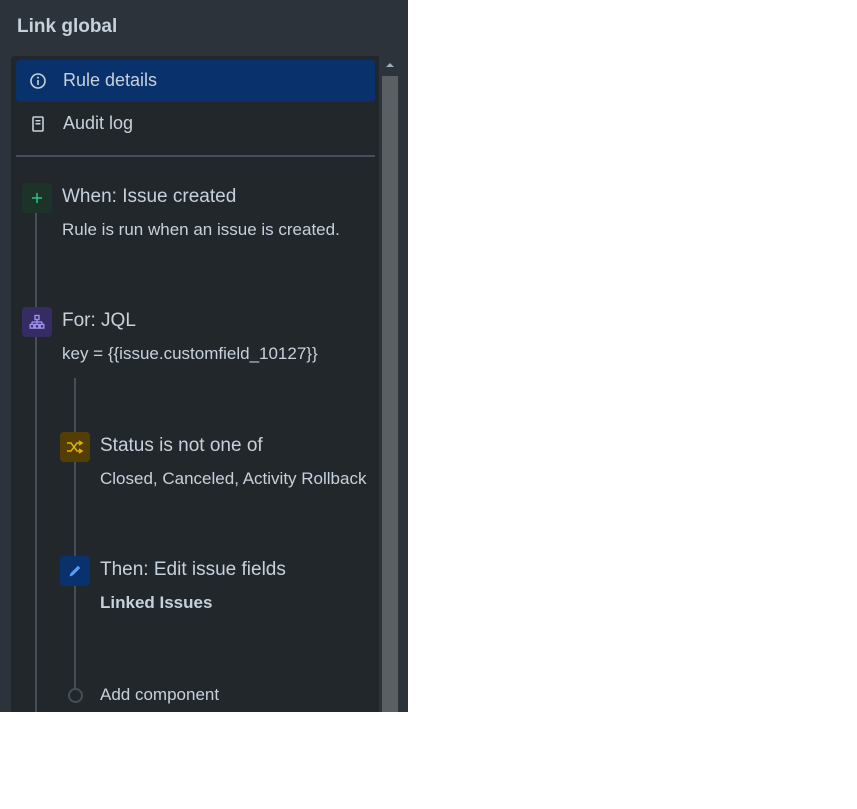 The width and height of the screenshot is (857, 809). I want to click on branch-icon, so click(37, 321).